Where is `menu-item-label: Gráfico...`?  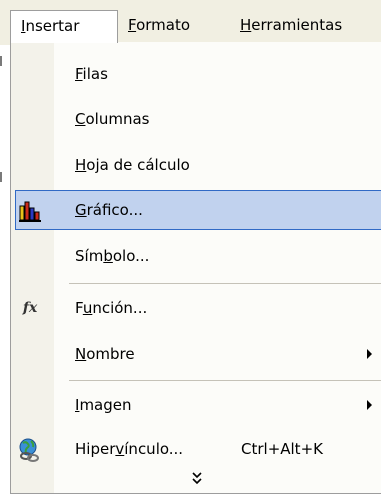
menu-item-label: Gráfico... is located at coordinates (109, 210).